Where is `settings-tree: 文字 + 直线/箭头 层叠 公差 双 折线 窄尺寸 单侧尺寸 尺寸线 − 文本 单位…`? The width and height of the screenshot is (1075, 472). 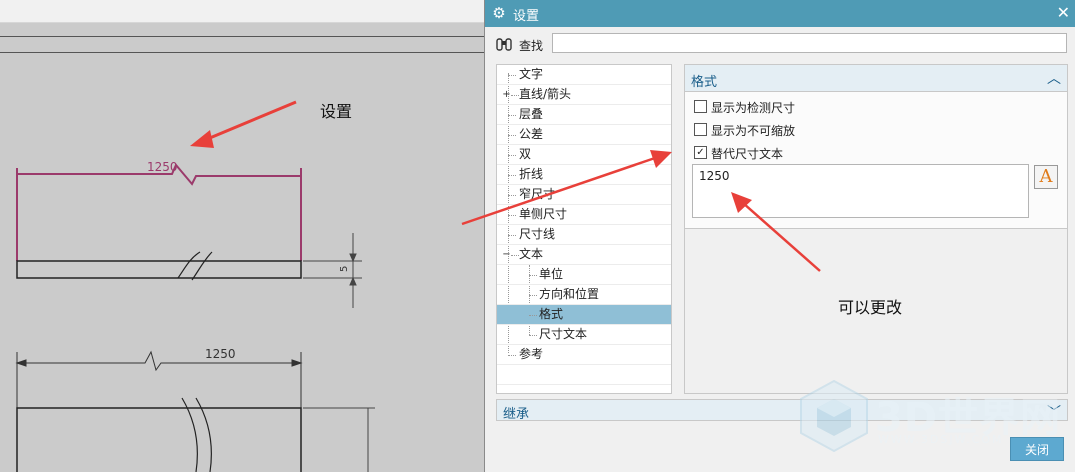 settings-tree: 文字 + 直线/箭头 层叠 公差 双 折线 窄尺寸 单侧尺寸 尺寸线 − 文本 单位… is located at coordinates (584, 229).